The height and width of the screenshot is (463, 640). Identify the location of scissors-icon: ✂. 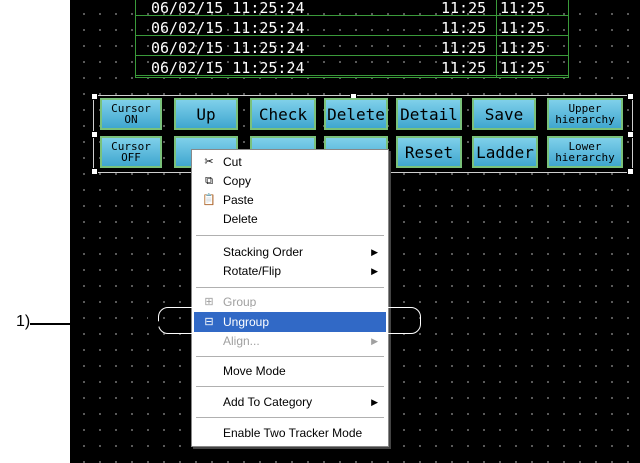
(209, 162).